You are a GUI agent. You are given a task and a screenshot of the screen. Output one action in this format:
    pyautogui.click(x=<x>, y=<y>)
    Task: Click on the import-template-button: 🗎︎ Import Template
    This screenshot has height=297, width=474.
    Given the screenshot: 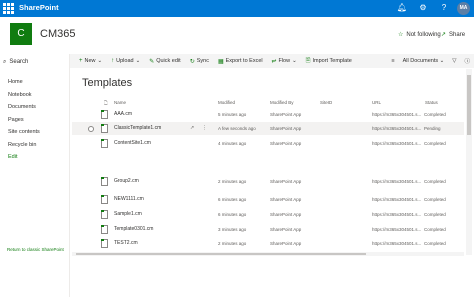 What is the action you would take?
    pyautogui.click(x=329, y=61)
    